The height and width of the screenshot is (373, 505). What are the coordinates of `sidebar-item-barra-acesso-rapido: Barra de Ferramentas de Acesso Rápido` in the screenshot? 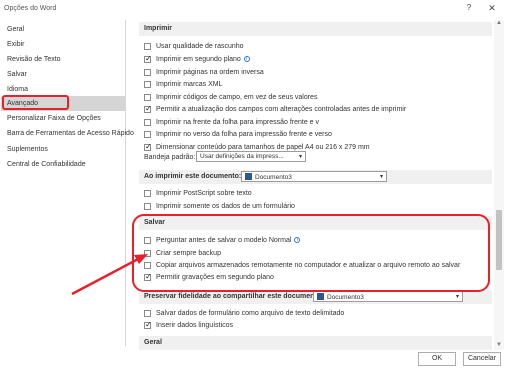 It's located at (67, 133).